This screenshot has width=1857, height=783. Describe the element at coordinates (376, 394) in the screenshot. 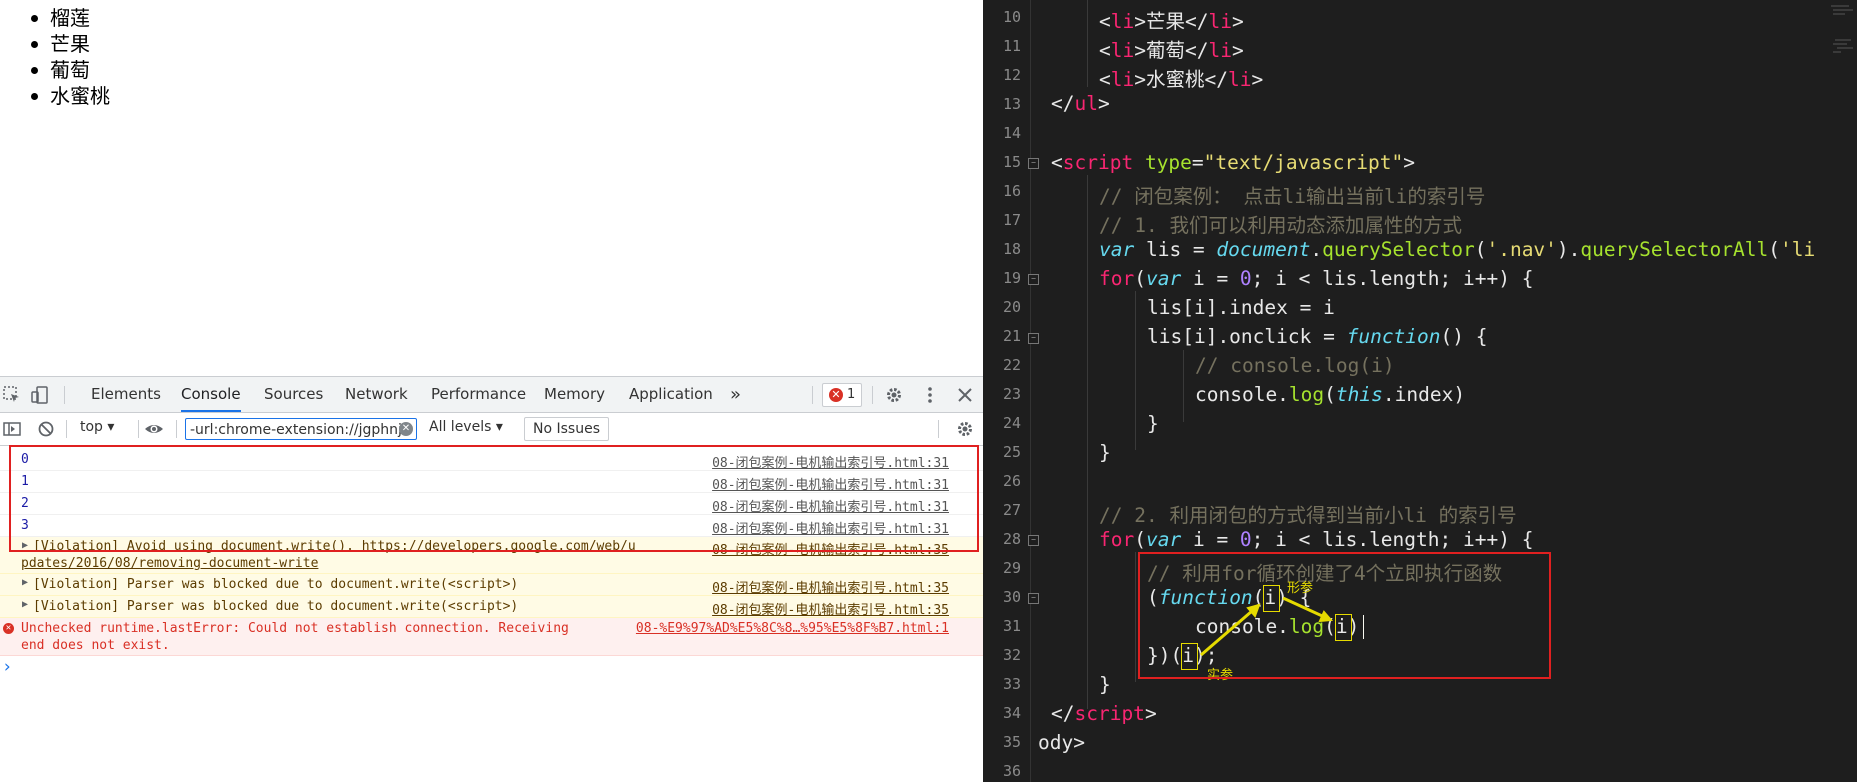

I see `tab-network: Network` at that location.